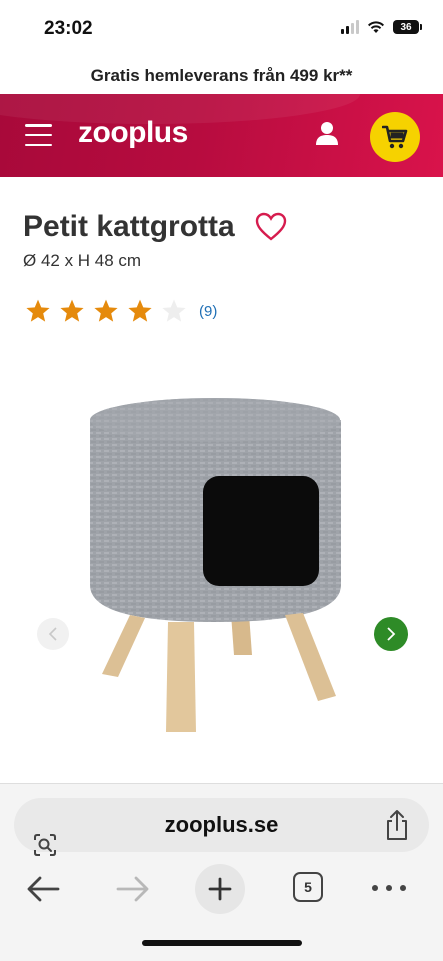 This screenshot has height=961, width=443. I want to click on home-indicator, so click(222, 943).